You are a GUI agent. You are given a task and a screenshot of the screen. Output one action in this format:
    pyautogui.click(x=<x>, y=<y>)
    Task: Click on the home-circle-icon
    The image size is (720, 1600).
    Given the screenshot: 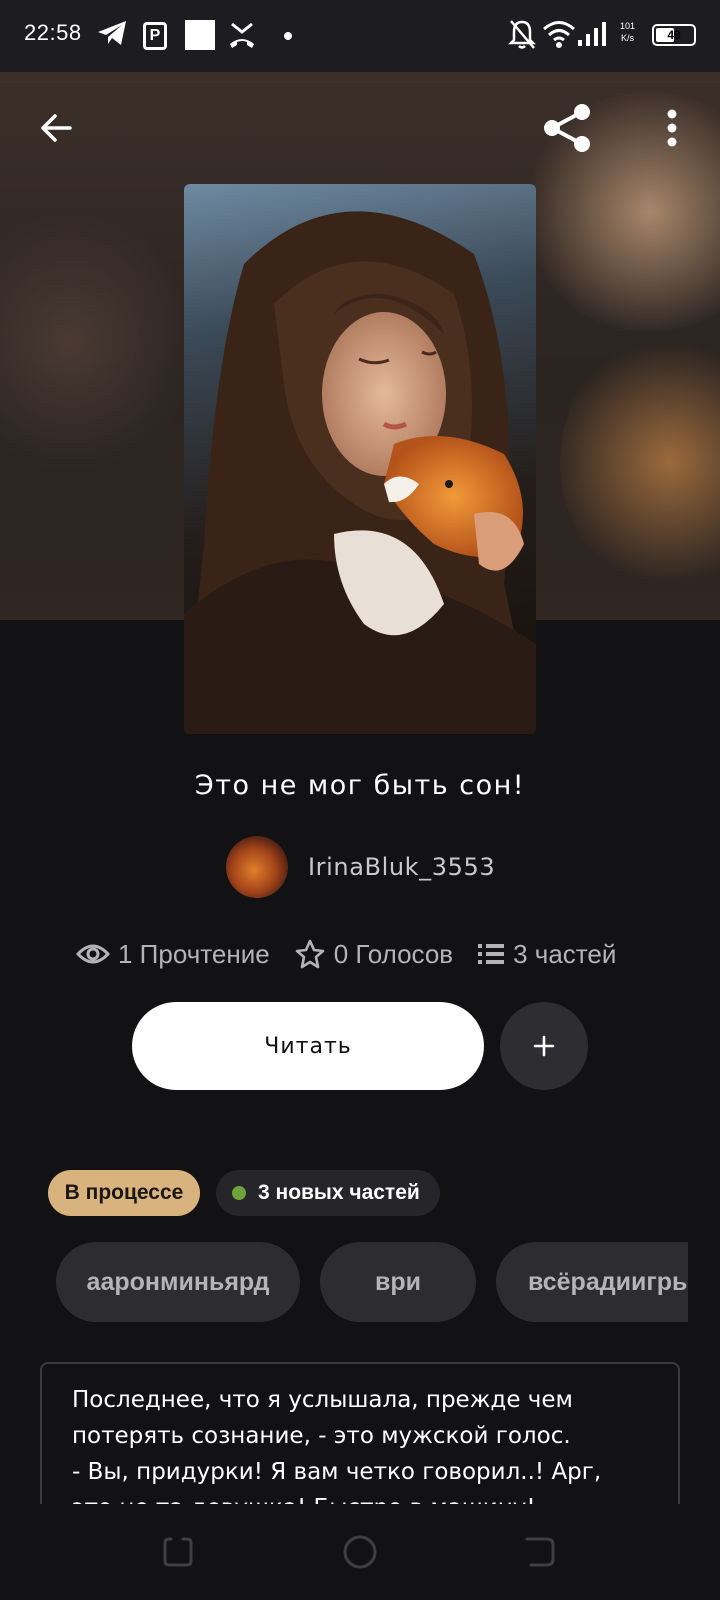 What is the action you would take?
    pyautogui.click(x=360, y=1552)
    